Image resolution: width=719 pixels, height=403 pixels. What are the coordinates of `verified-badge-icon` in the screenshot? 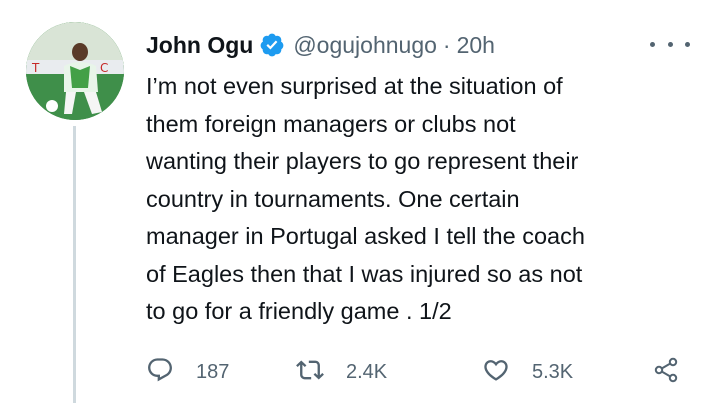 It's located at (272, 45).